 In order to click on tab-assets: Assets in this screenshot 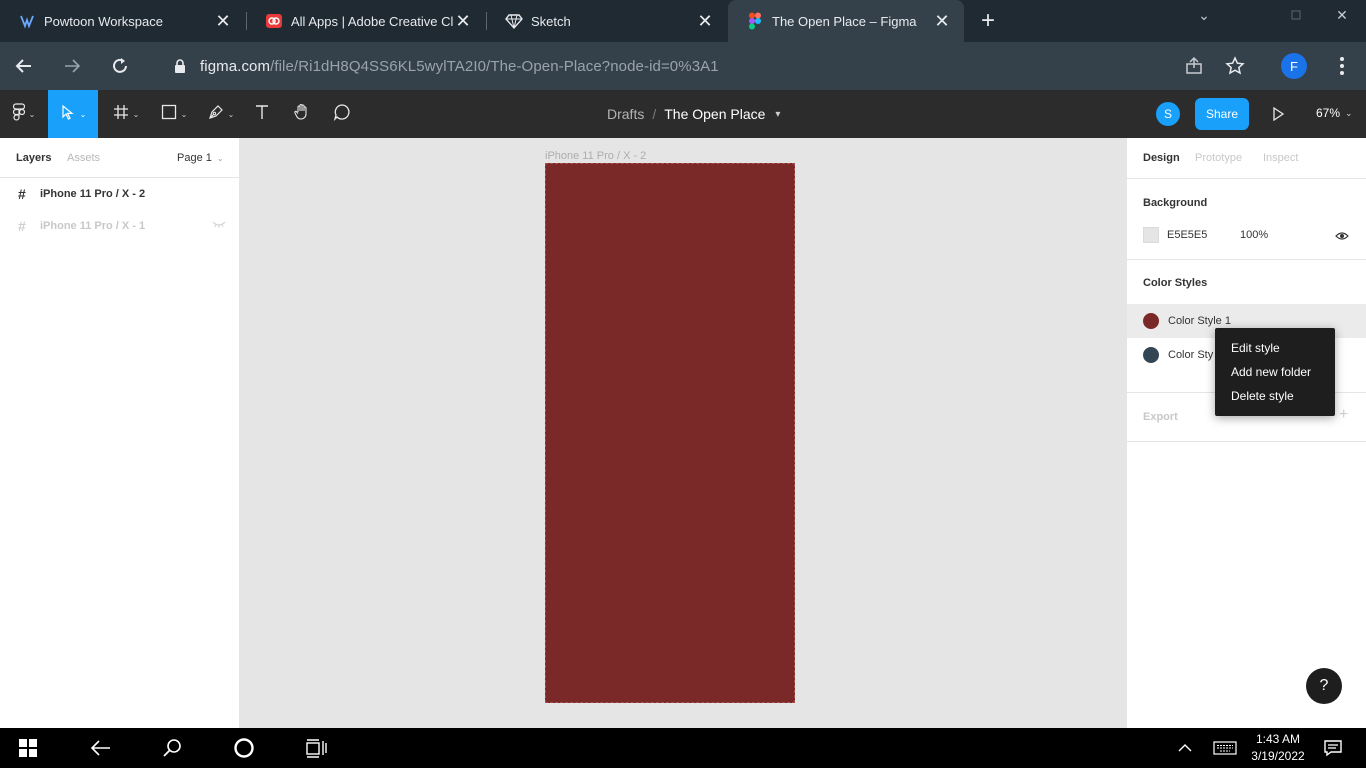, I will do `click(83, 158)`.